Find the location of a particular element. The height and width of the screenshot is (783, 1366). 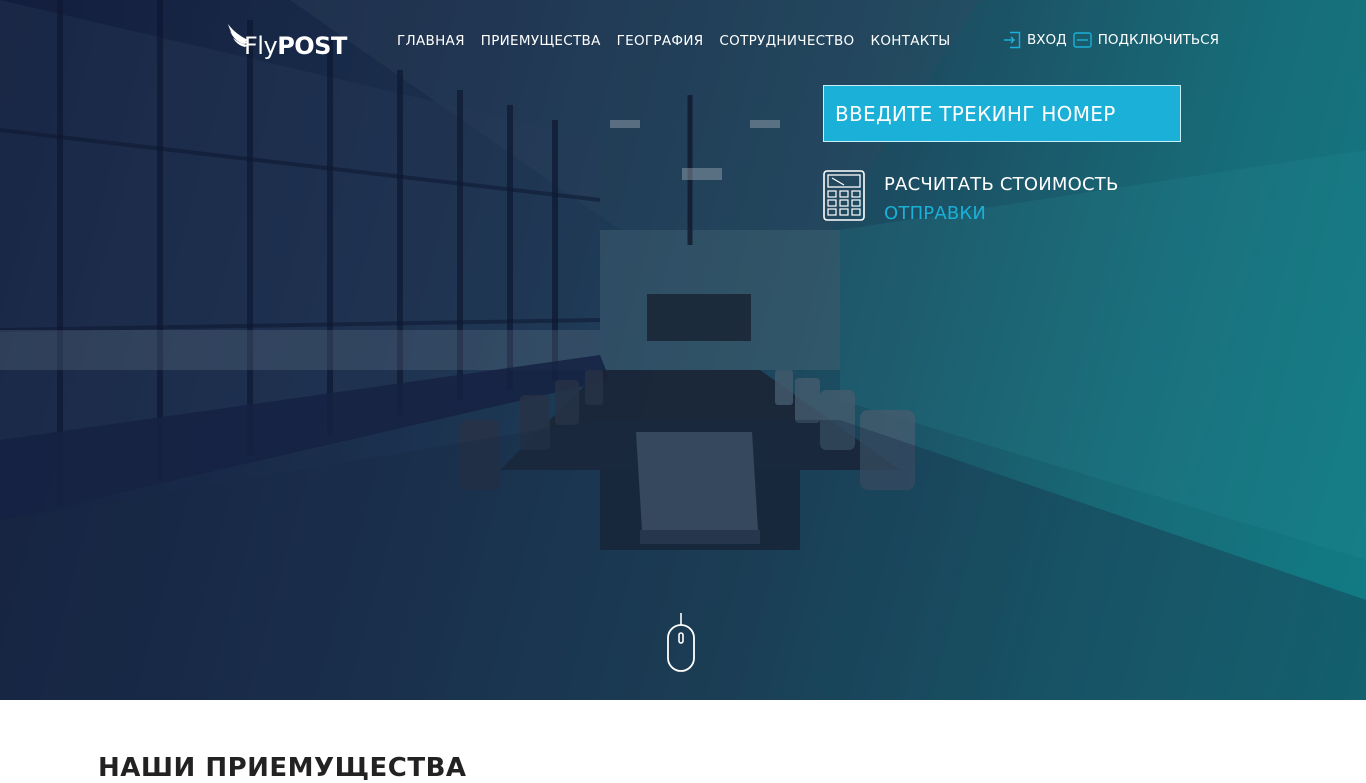

minus-box-icon is located at coordinates (1082, 40).